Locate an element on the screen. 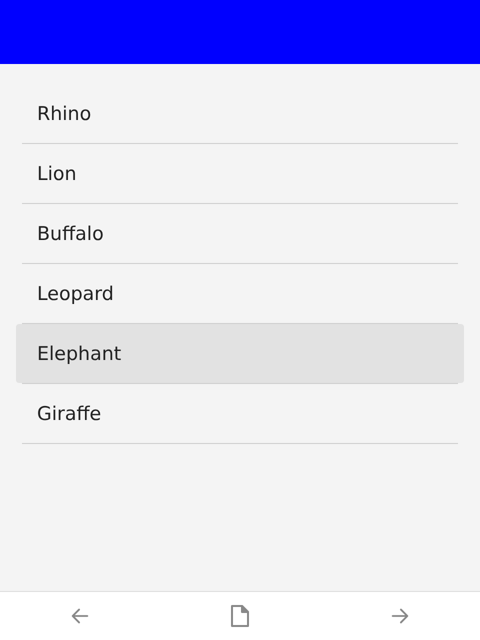  list-item: Elephant is located at coordinates (240, 353).